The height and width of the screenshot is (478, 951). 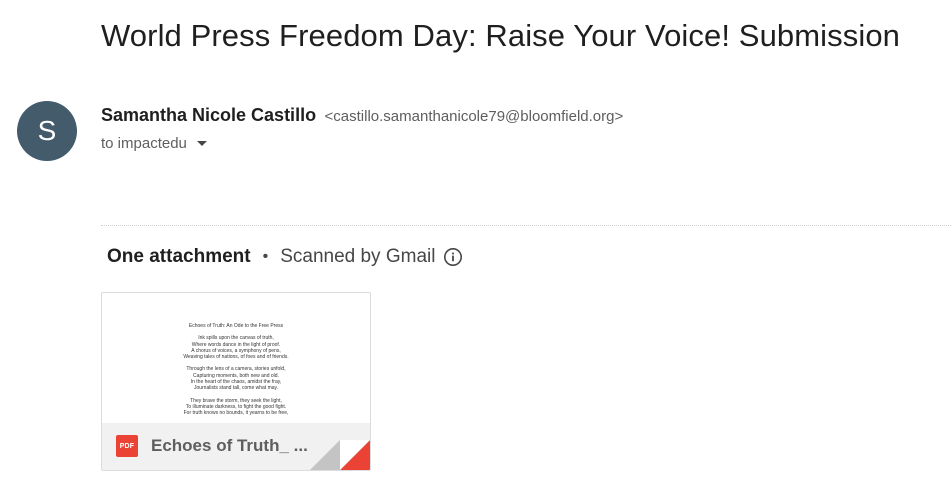 I want to click on recipient-line: to impactedu, so click(x=154, y=143).